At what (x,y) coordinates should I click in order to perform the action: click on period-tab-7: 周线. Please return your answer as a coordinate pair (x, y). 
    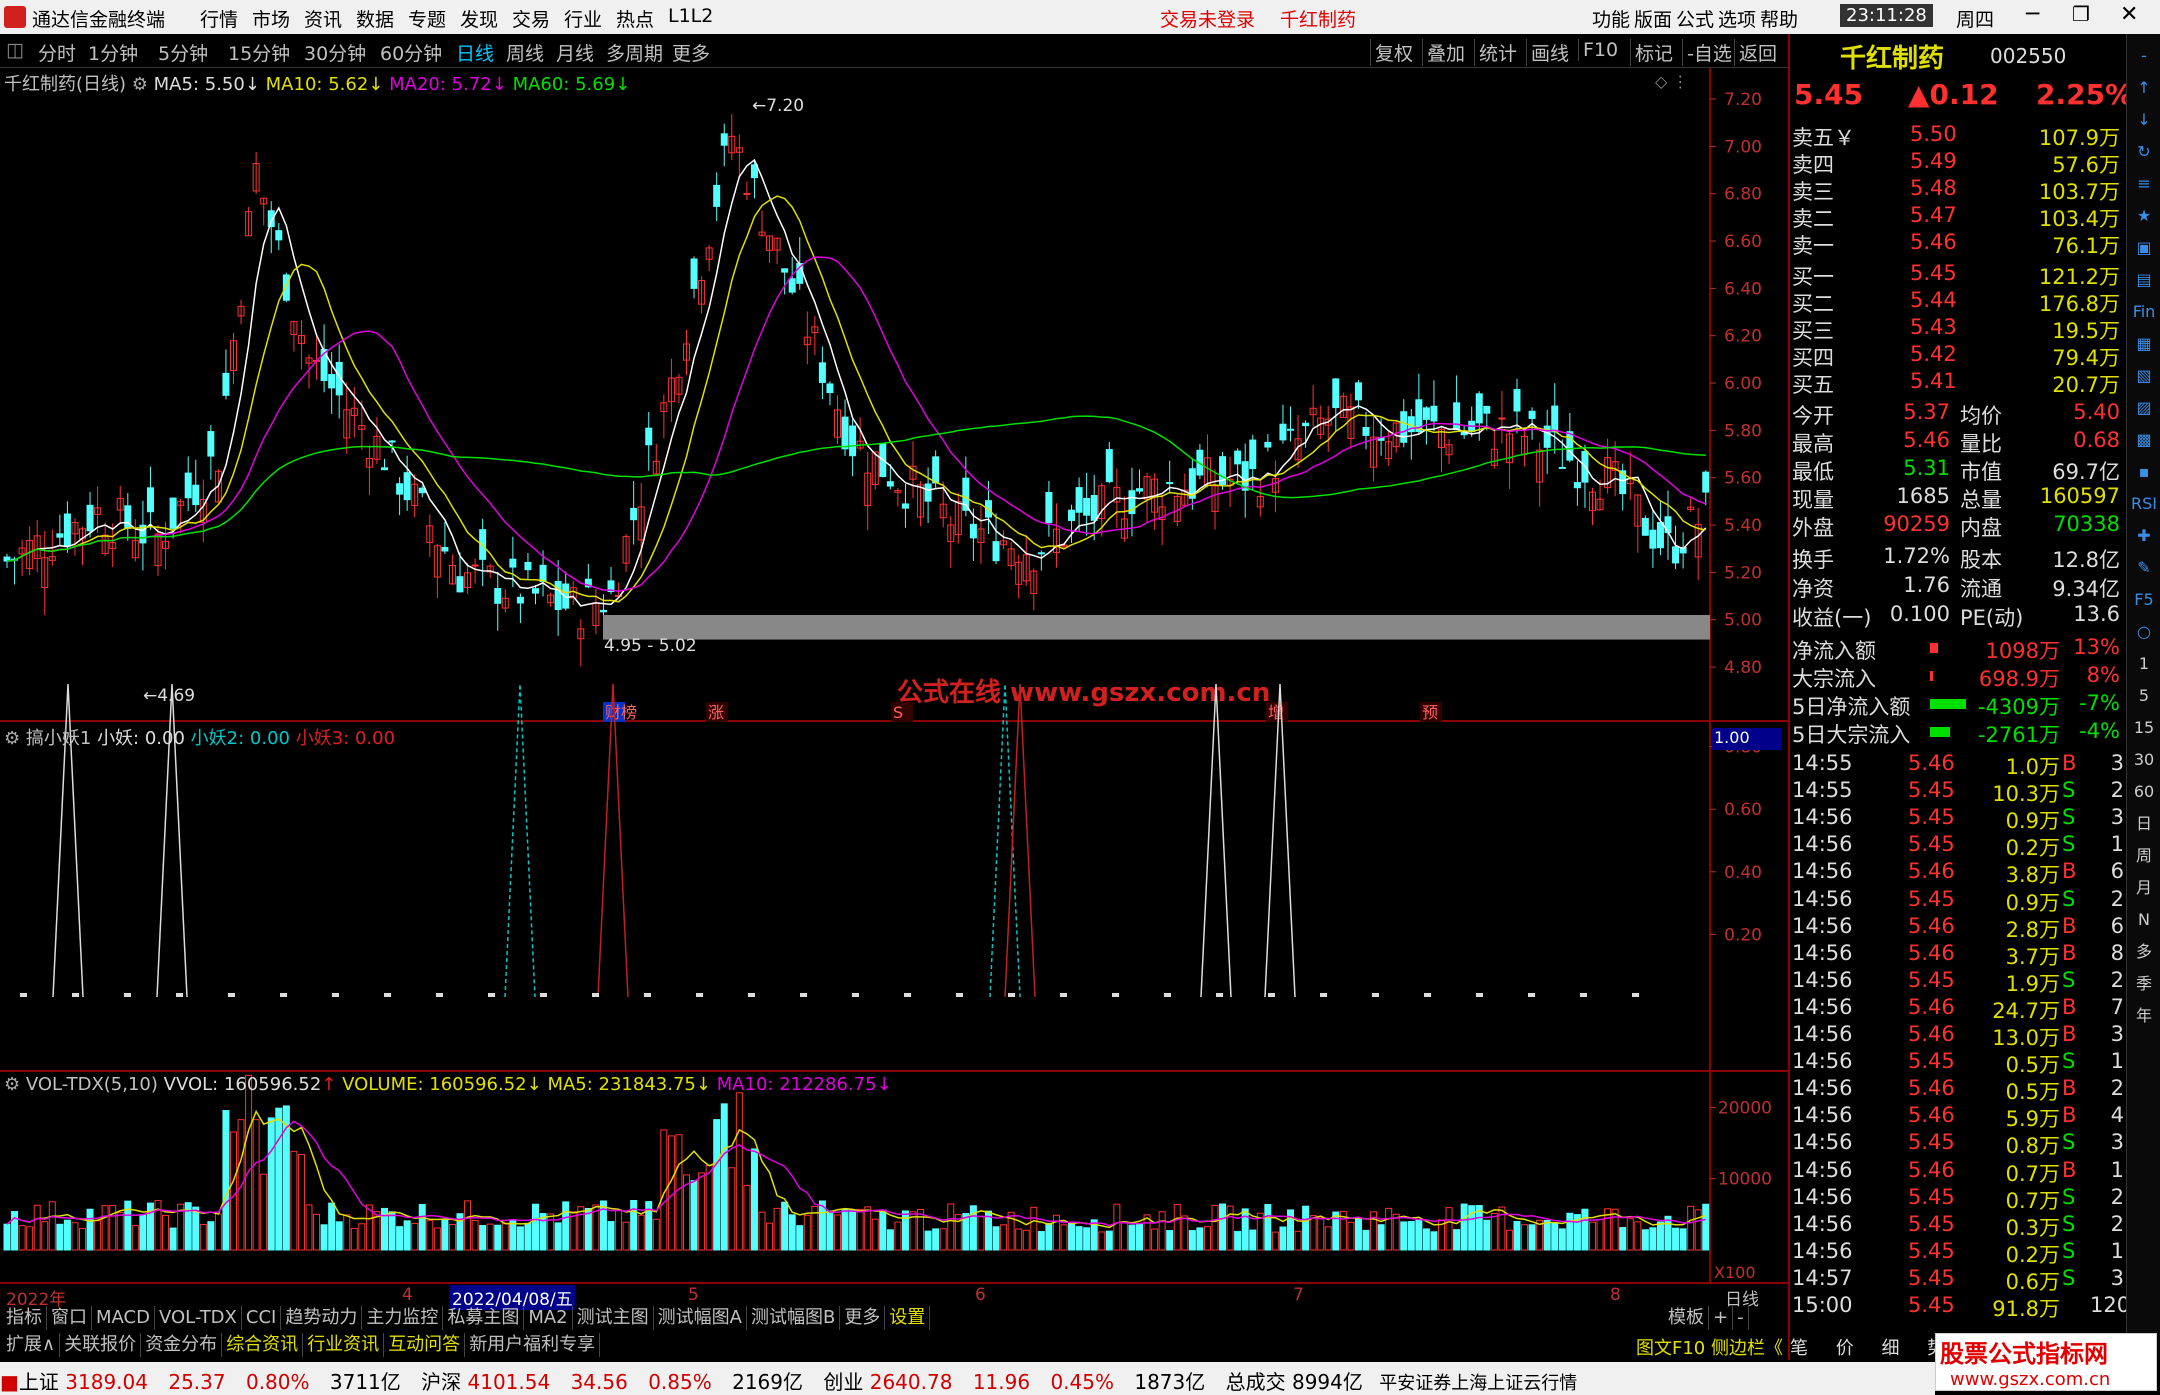
    Looking at the image, I should click on (525, 52).